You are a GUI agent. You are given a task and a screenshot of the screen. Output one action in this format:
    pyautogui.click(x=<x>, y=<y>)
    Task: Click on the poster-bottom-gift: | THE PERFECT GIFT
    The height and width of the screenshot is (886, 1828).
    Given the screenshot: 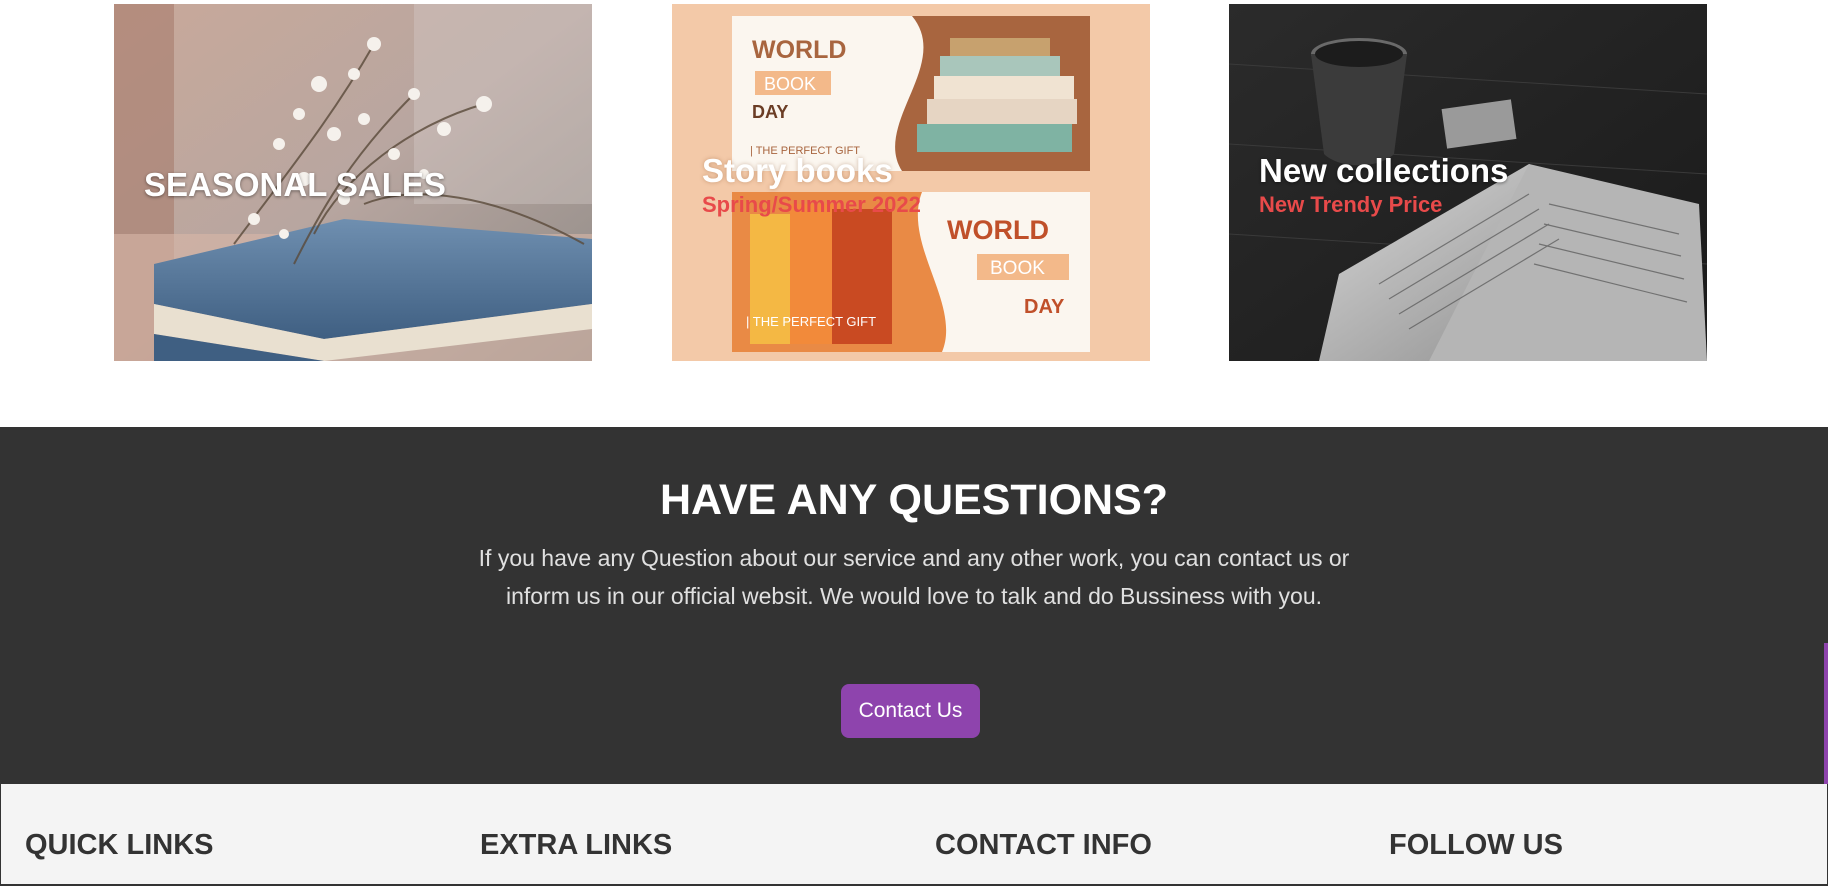 What is the action you would take?
    pyautogui.click(x=811, y=321)
    